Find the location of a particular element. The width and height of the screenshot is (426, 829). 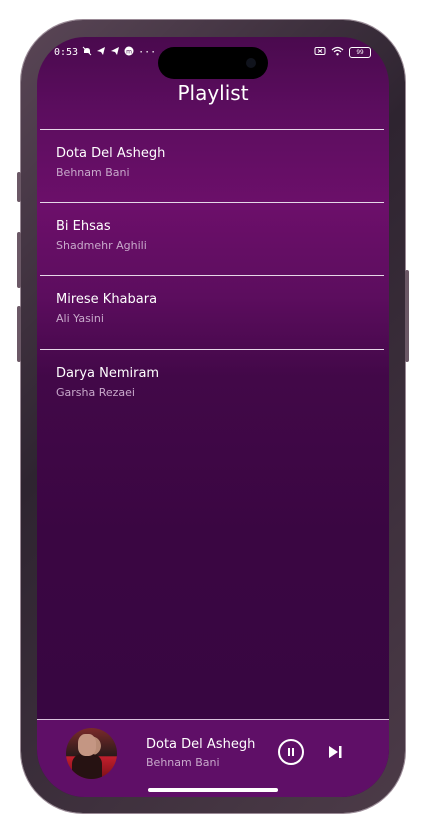

notifications-off-icon is located at coordinates (87, 52).